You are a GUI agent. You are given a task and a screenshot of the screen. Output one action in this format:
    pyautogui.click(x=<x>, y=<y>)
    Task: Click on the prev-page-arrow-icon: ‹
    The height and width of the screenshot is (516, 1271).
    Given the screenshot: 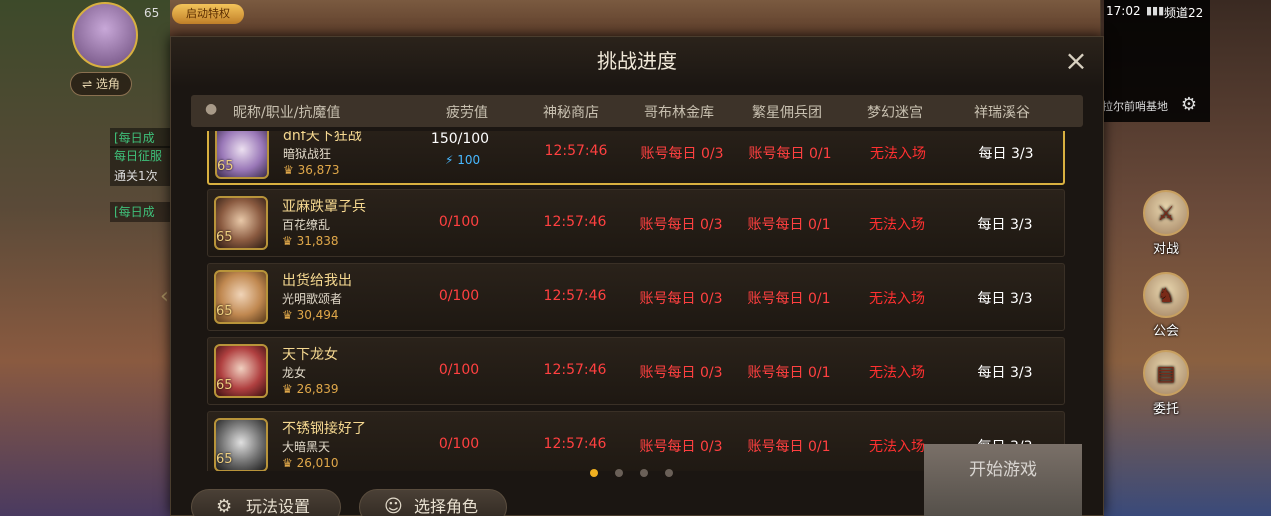 What is the action you would take?
    pyautogui.click(x=164, y=296)
    